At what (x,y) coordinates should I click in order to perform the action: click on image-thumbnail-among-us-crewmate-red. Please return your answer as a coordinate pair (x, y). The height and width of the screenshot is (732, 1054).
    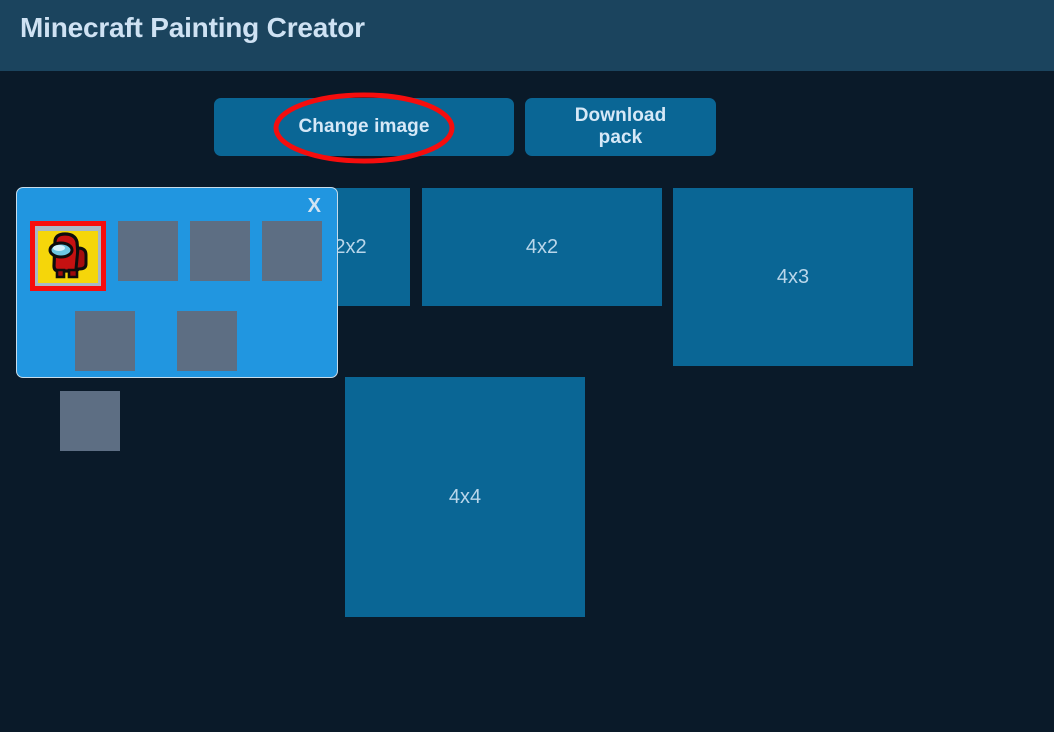
    Looking at the image, I should click on (68, 256).